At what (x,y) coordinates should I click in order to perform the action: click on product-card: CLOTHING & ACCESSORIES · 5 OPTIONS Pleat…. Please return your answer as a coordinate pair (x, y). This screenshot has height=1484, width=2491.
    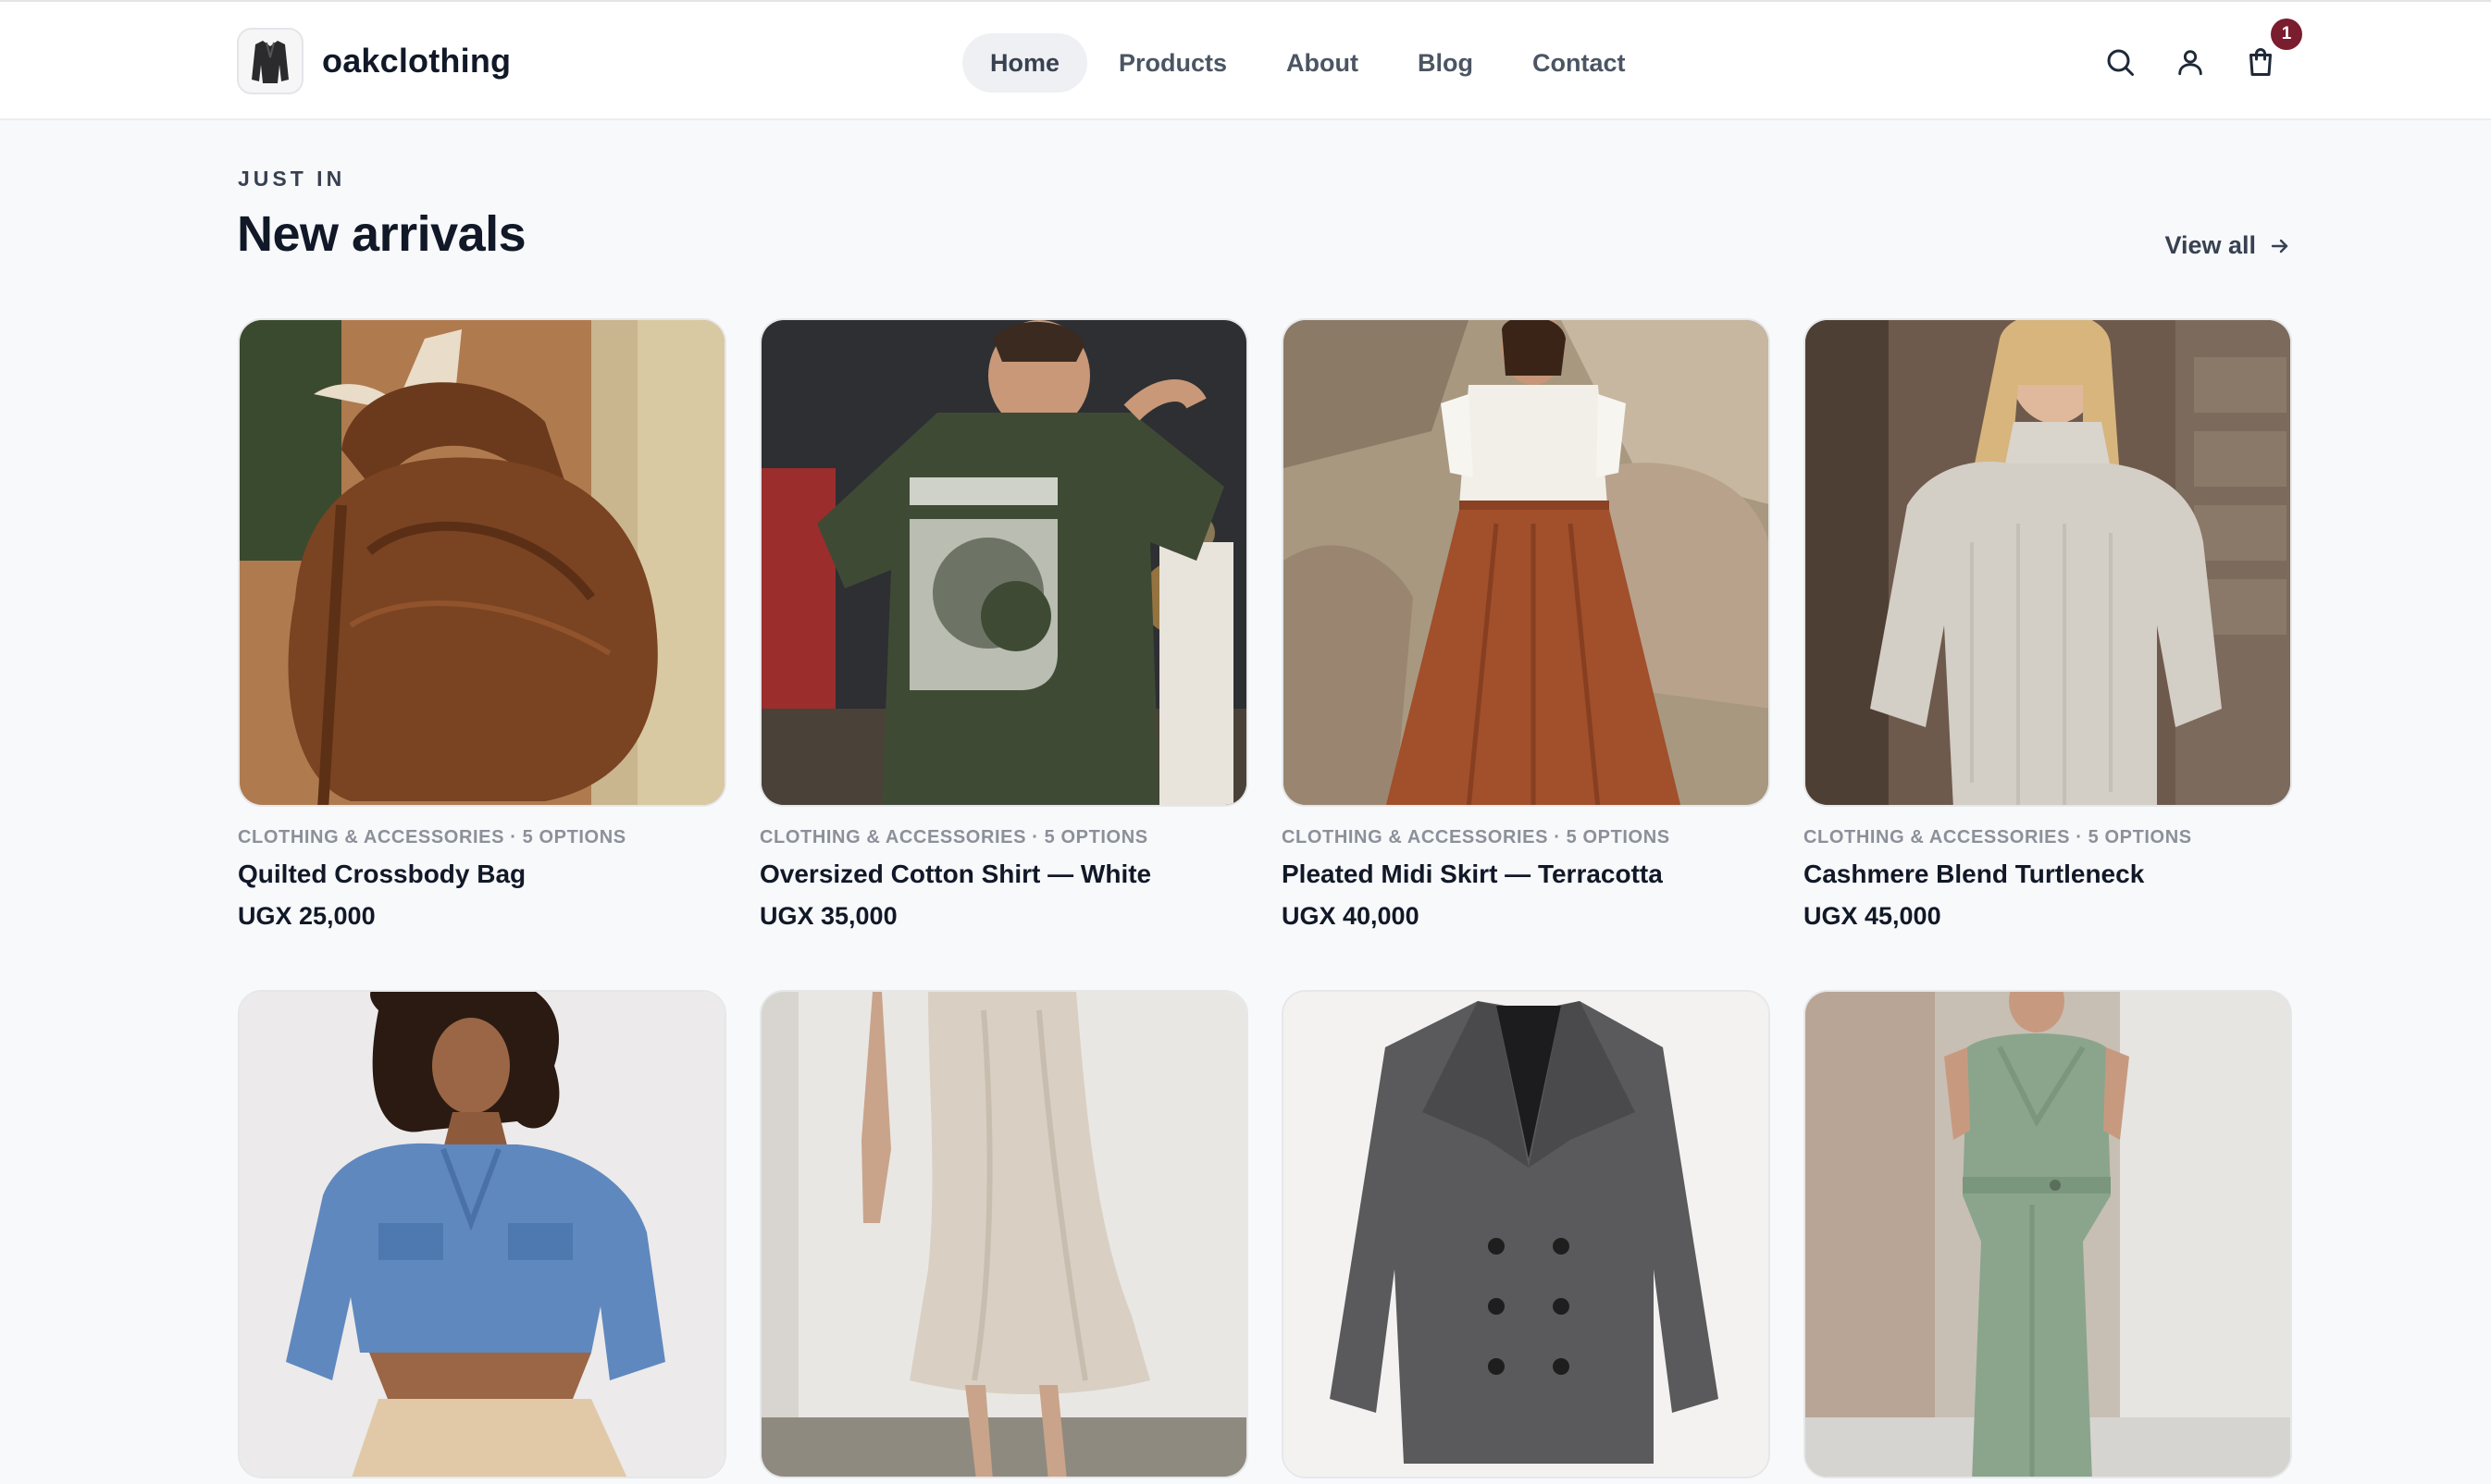
    Looking at the image, I should click on (1526, 624).